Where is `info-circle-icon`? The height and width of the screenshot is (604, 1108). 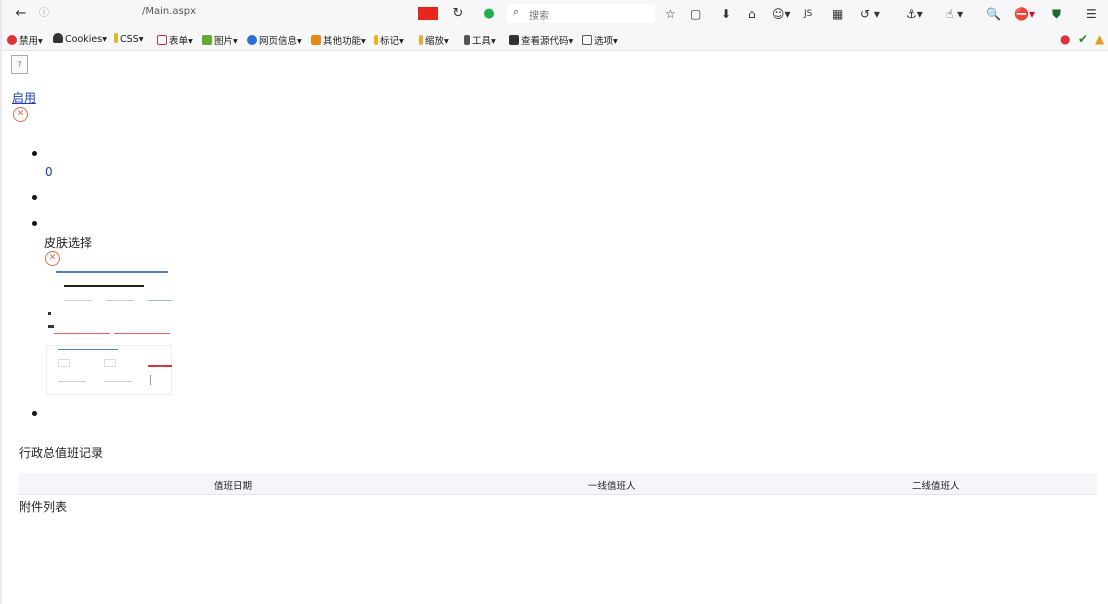 info-circle-icon is located at coordinates (252, 40).